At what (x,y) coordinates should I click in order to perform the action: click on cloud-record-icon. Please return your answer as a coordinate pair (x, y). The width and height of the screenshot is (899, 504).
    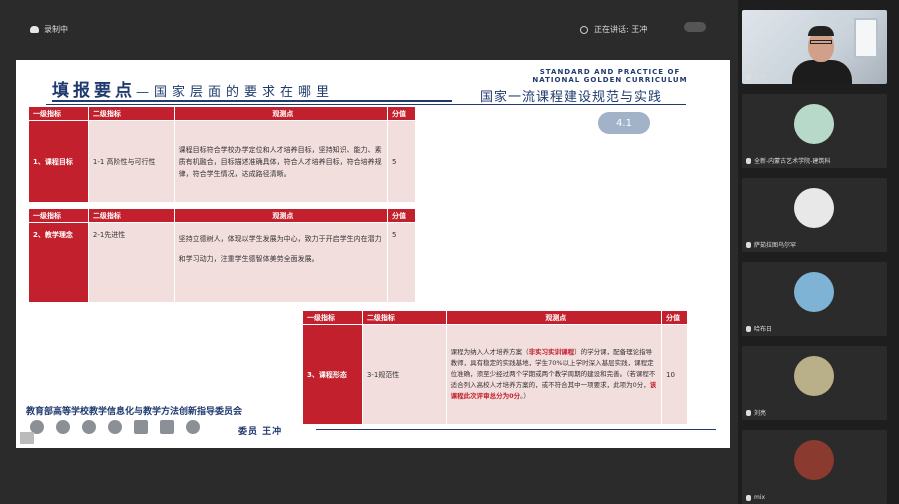
    Looking at the image, I should click on (34, 29).